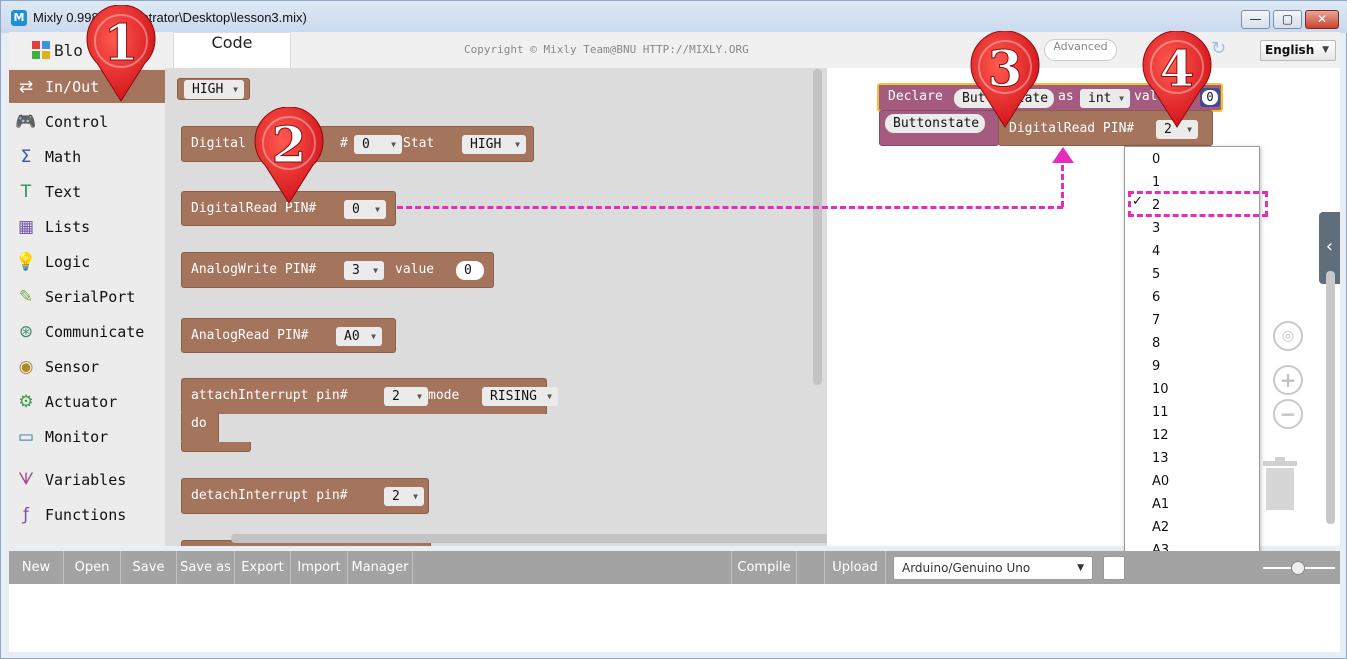 This screenshot has width=1347, height=659. I want to click on save-button: Save, so click(149, 567).